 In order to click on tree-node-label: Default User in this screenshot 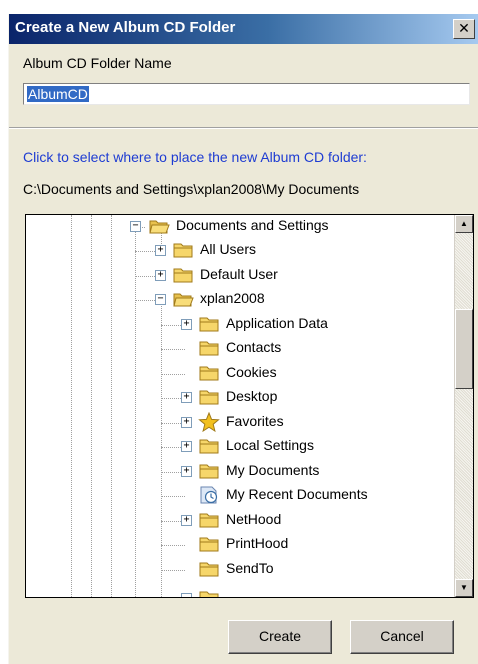, I will do `click(239, 274)`.